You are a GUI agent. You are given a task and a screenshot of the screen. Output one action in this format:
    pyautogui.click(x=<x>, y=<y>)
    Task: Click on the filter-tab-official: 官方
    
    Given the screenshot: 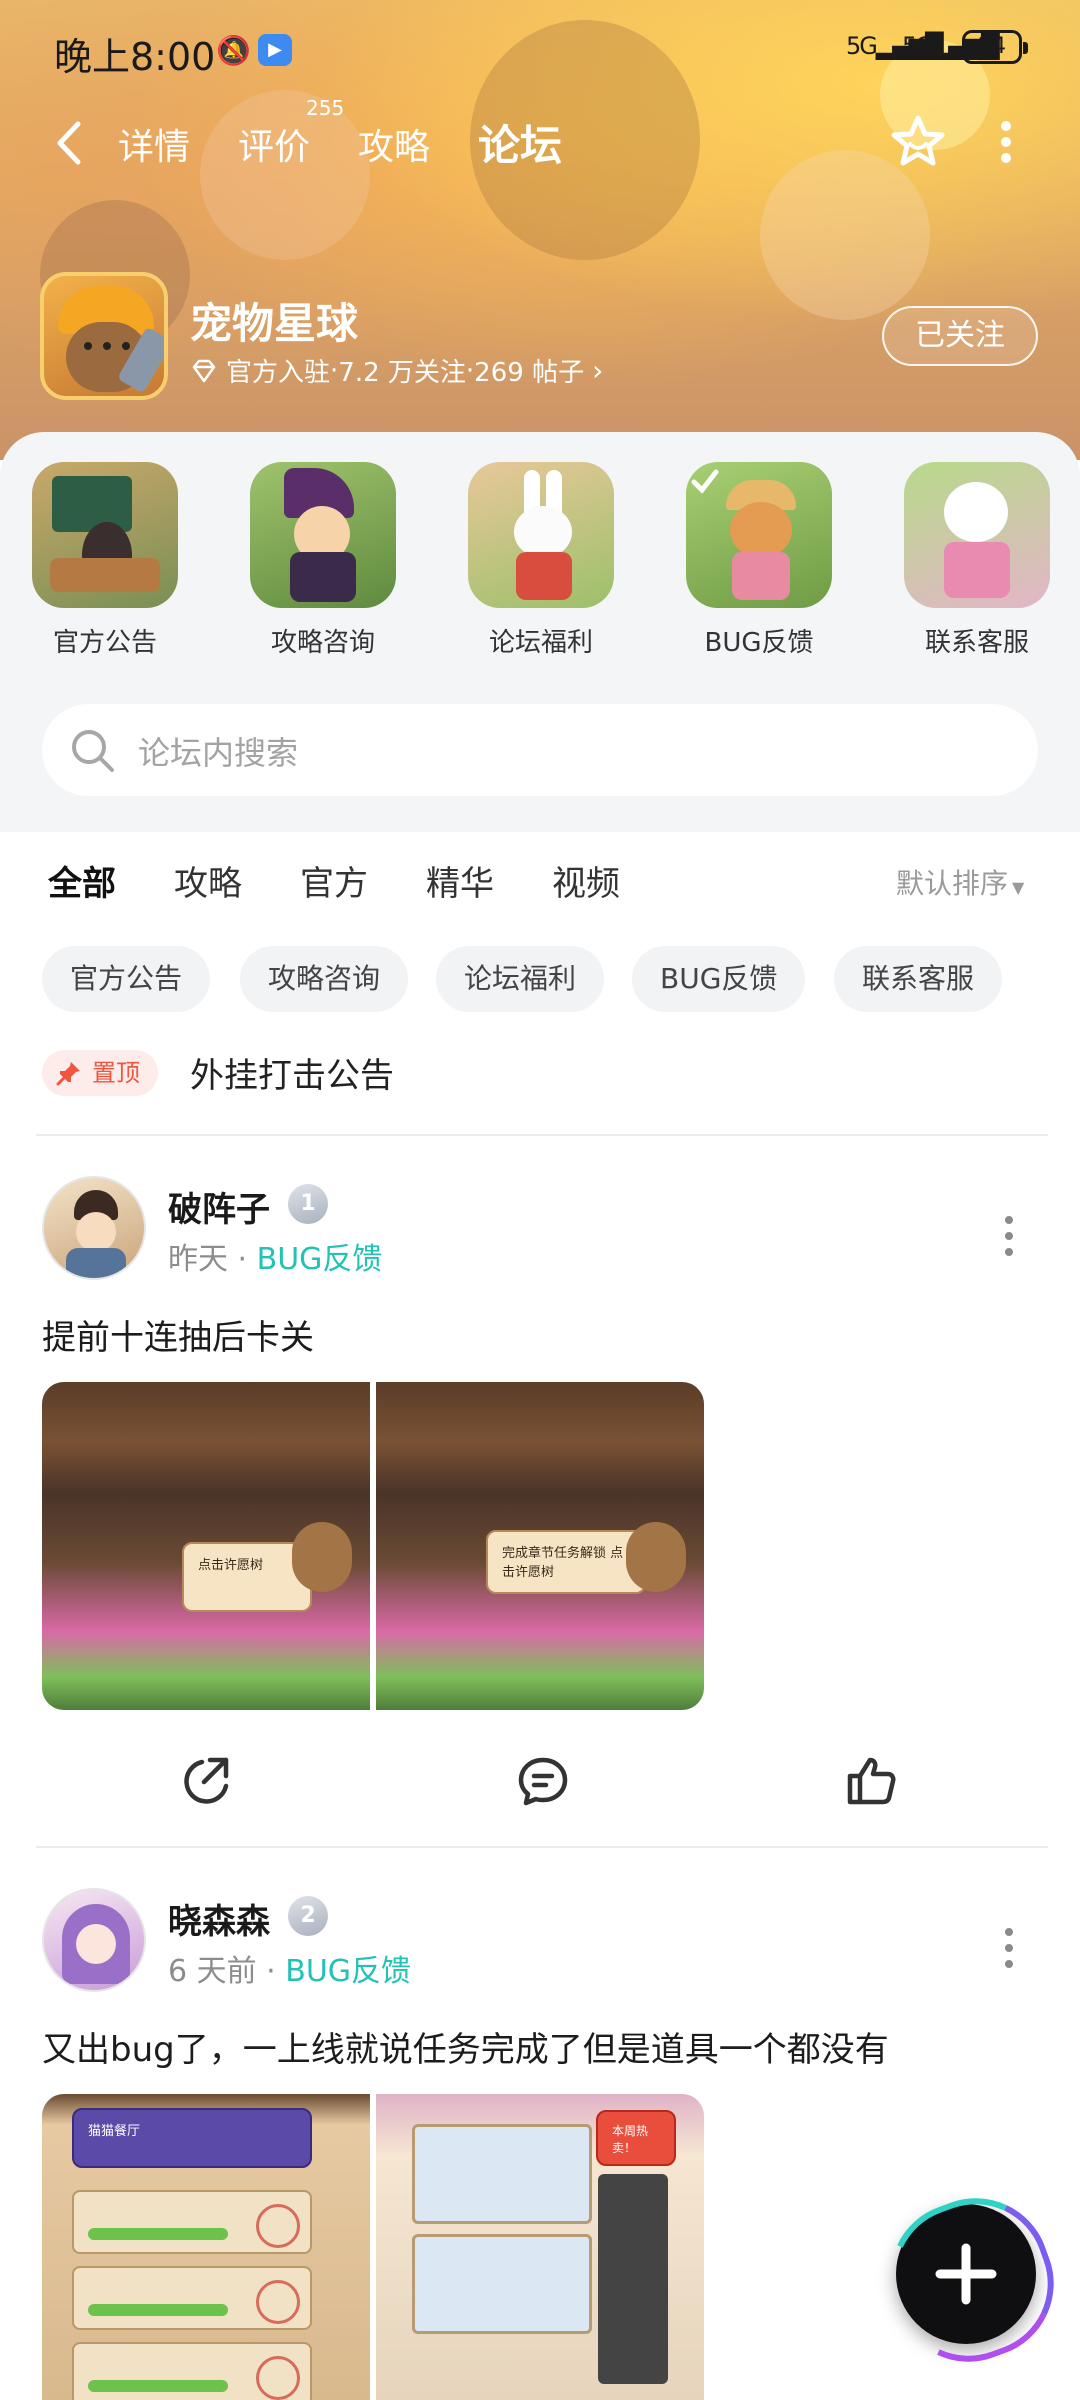 What is the action you would take?
    pyautogui.click(x=334, y=880)
    